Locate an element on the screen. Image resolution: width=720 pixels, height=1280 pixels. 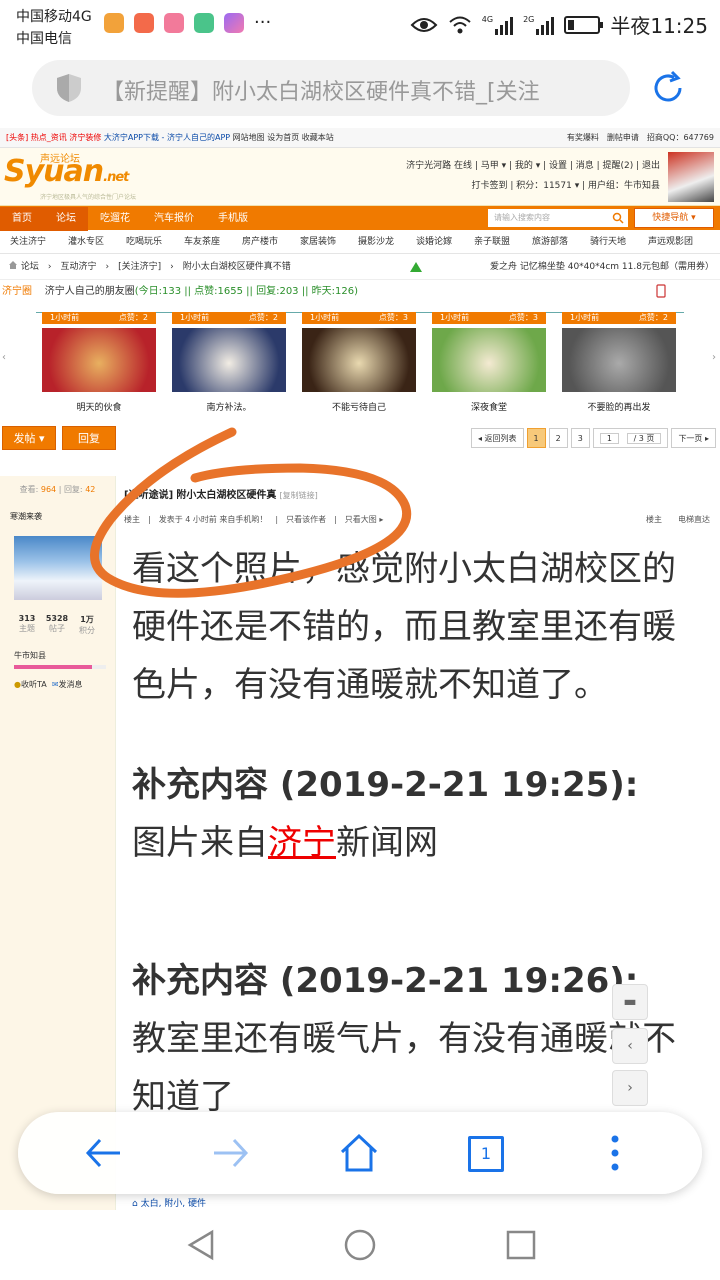
reply-button: 回复 is located at coordinates (89, 438).